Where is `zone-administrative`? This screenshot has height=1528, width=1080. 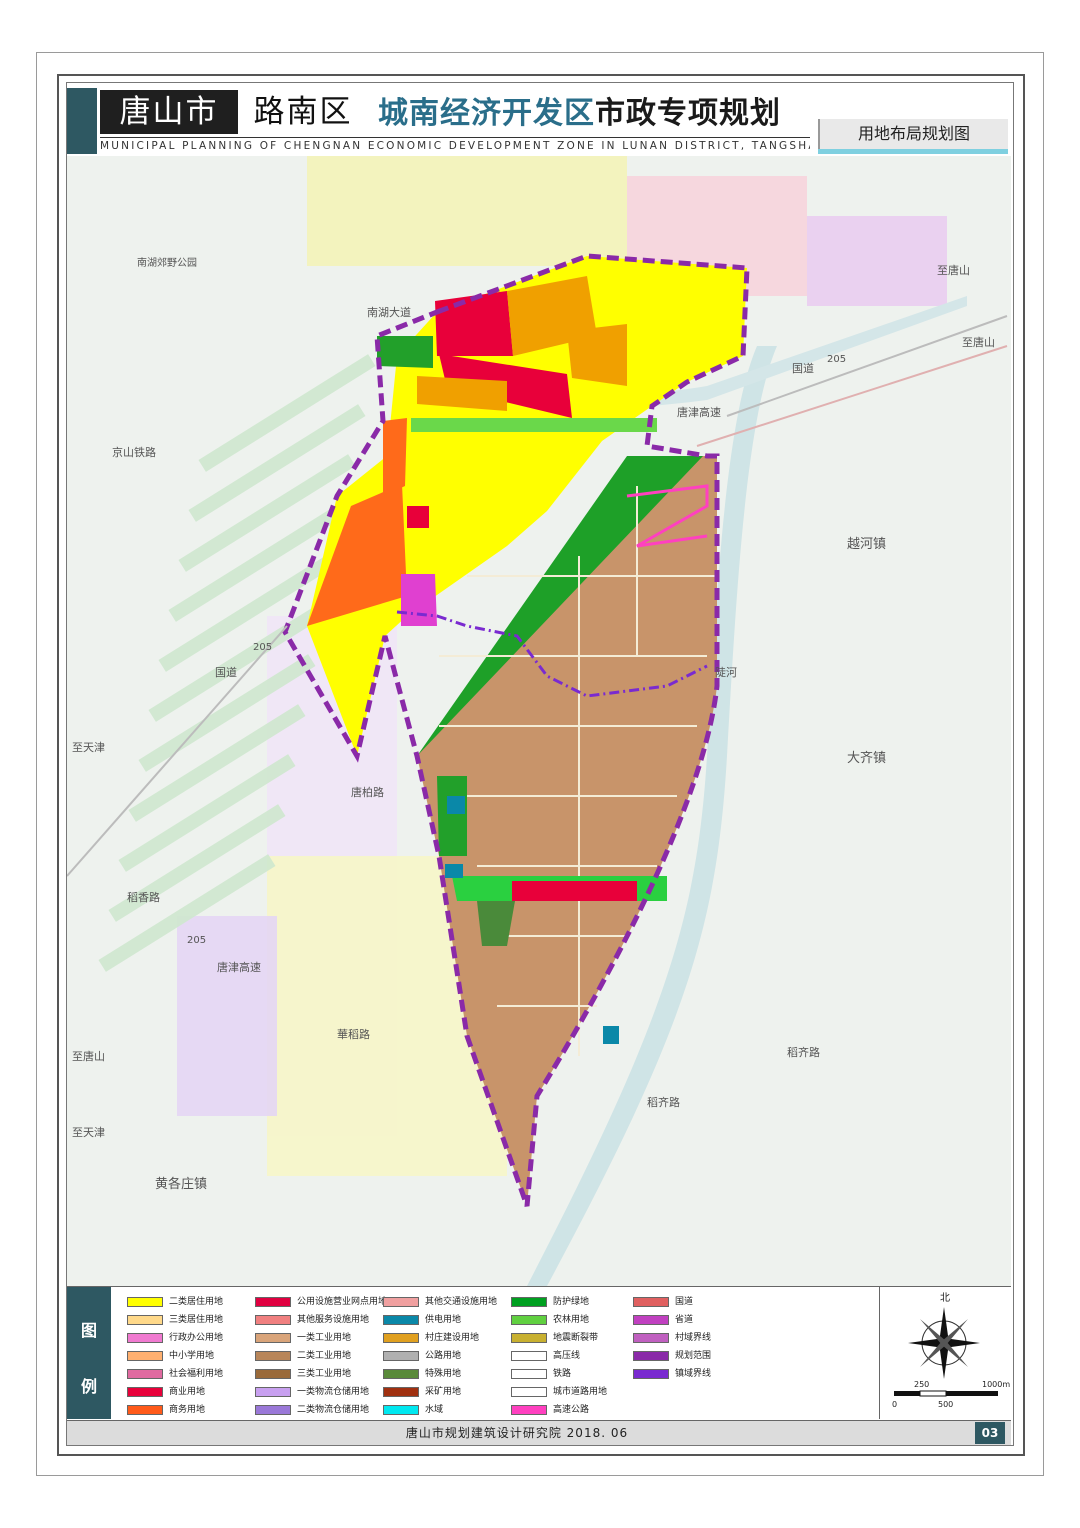 zone-administrative is located at coordinates (419, 600).